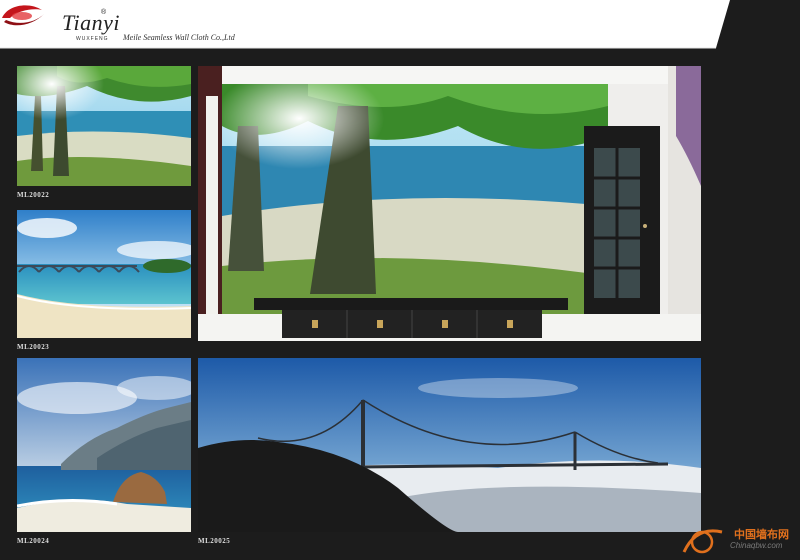 This screenshot has height=560, width=800. Describe the element at coordinates (179, 37) in the screenshot. I see `company-name: Meile Seamless Wall Cloth Co.,Ltd` at that location.